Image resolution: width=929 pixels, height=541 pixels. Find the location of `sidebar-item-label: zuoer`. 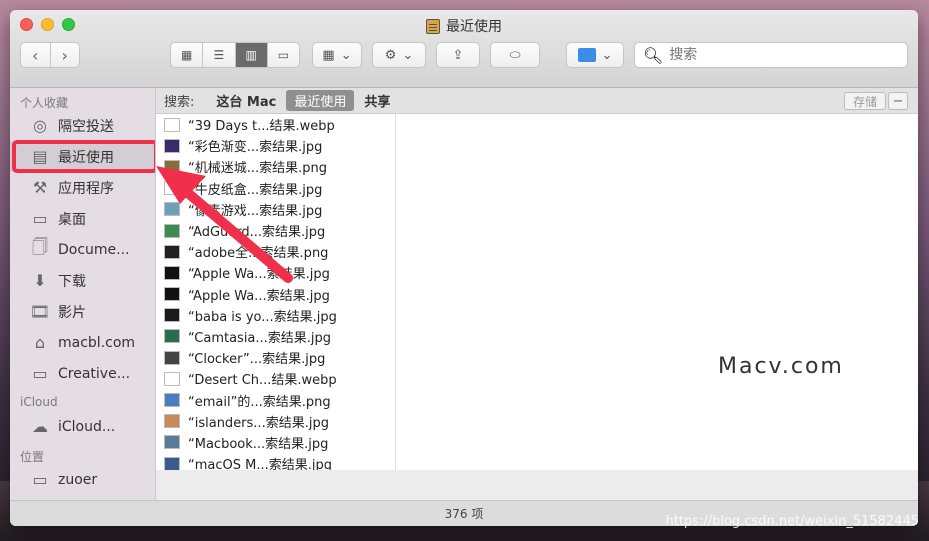

sidebar-item-label: zuoer is located at coordinates (78, 479).